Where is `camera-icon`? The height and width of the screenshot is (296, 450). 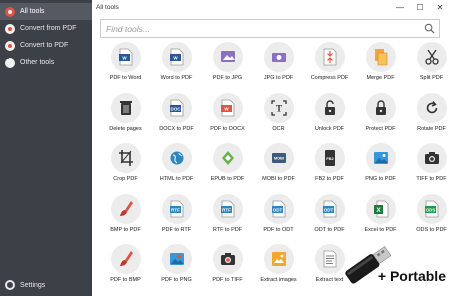 camera-icon is located at coordinates (431, 158).